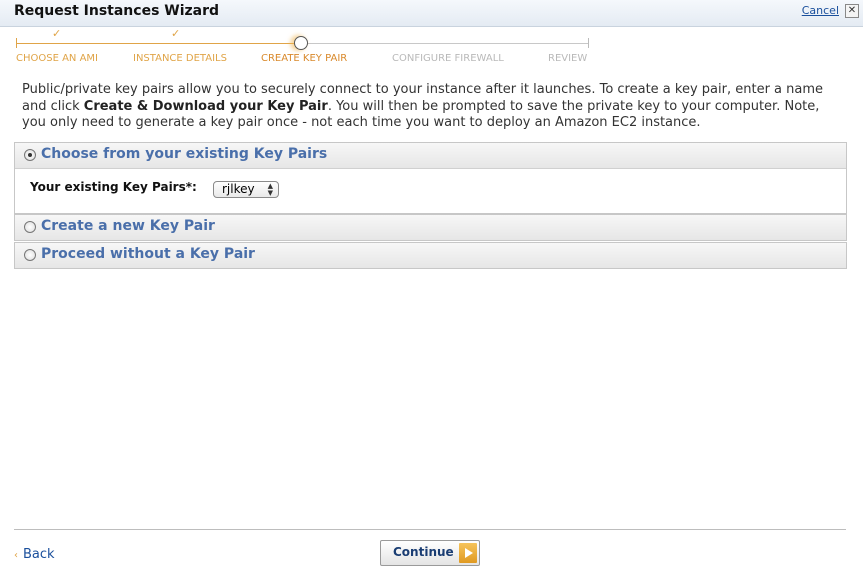  What do you see at coordinates (148, 254) in the screenshot?
I see `option-proceed-without-title: Proceed without a Key Pair` at bounding box center [148, 254].